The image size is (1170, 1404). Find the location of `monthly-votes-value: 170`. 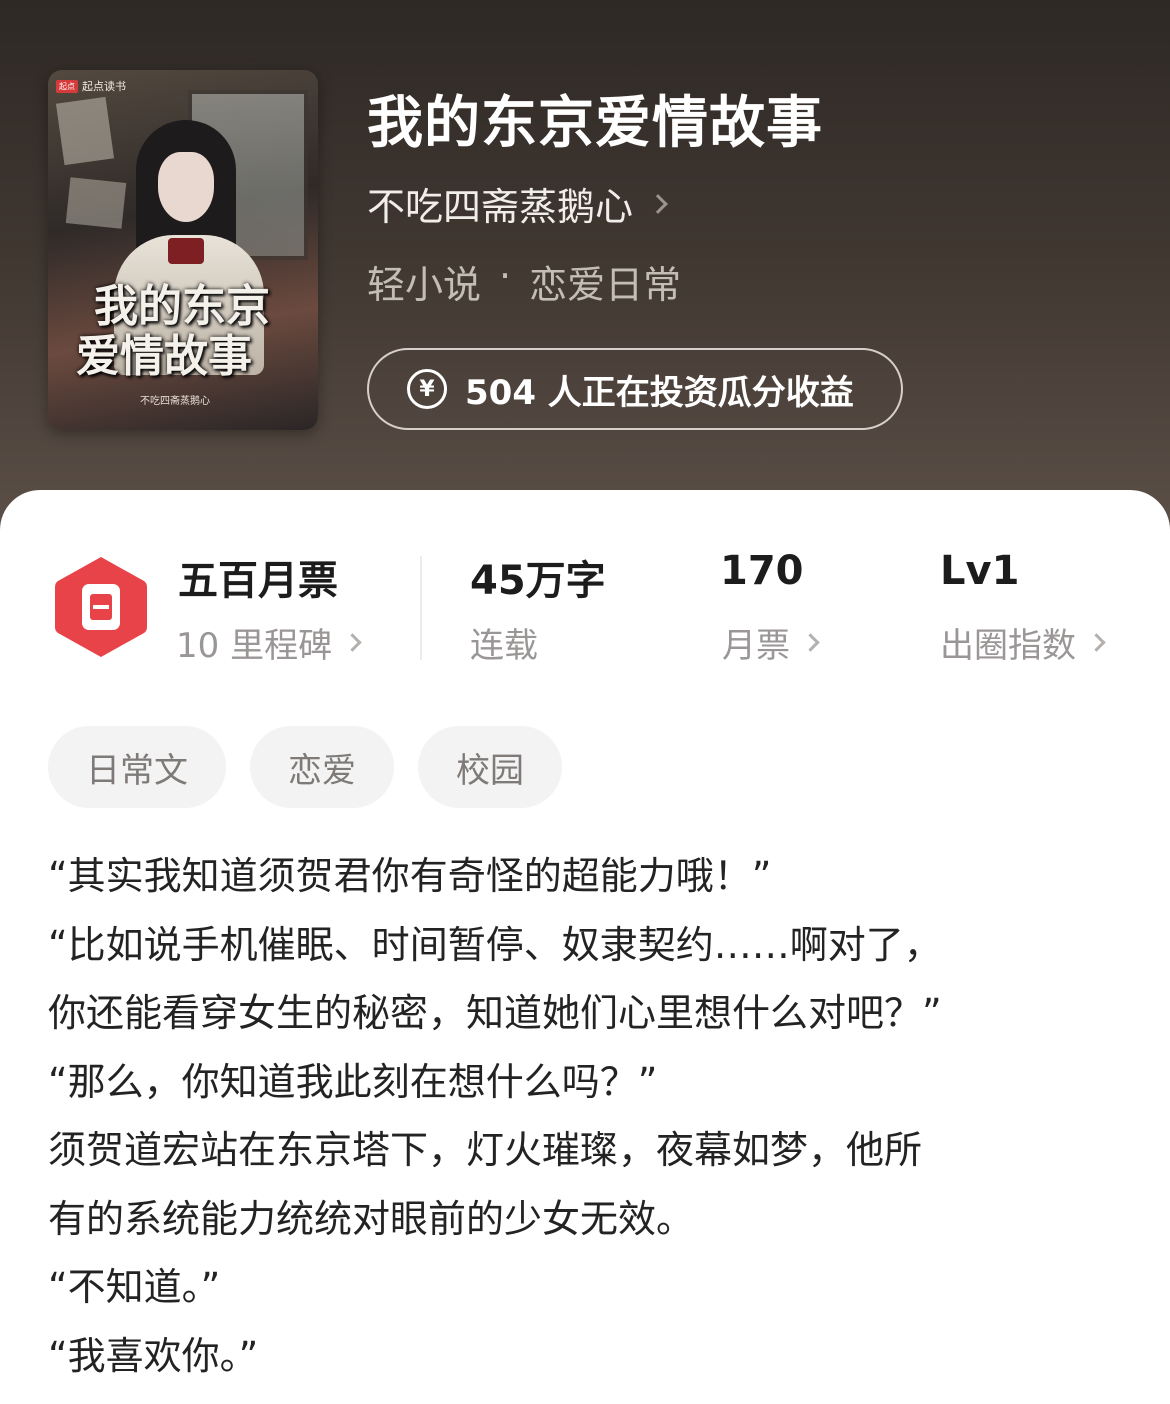

monthly-votes-value: 170 is located at coordinates (762, 571).